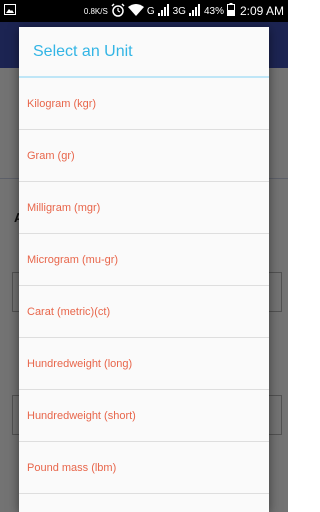 The image size is (320, 512). Describe the element at coordinates (144, 312) in the screenshot. I see `unit-option-carat: Carat (metric)(ct)` at that location.